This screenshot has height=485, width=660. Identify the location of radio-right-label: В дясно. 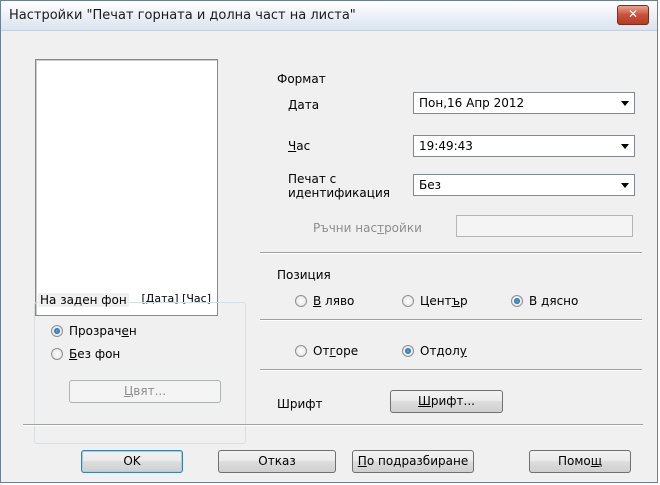
(554, 301).